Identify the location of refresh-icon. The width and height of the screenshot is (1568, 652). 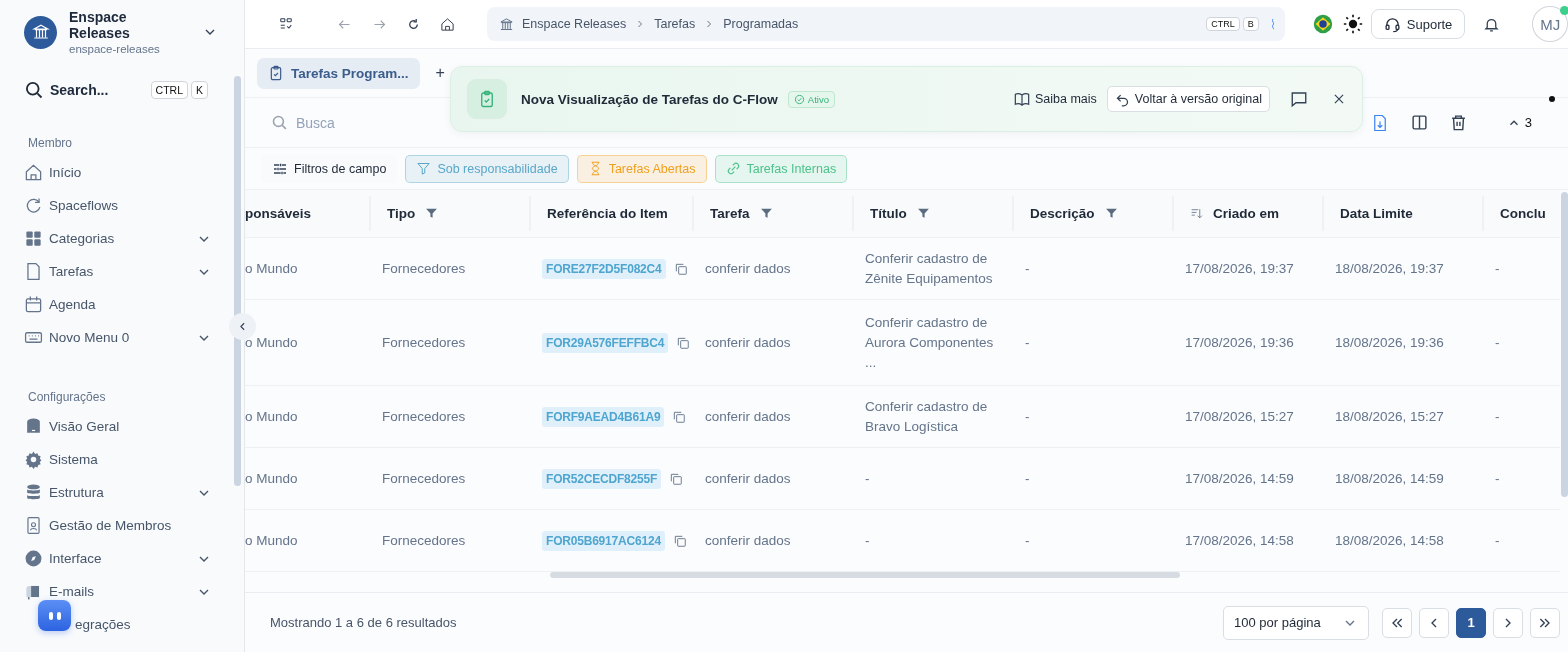
(33, 205).